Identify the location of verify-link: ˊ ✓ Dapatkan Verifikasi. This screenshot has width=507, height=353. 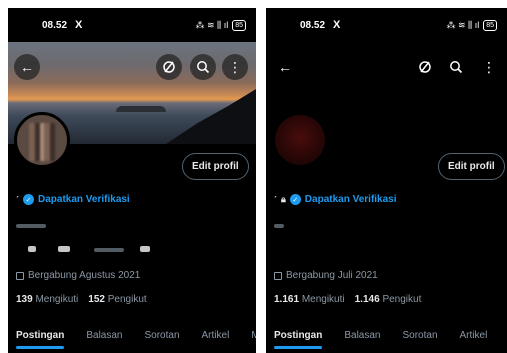
(73, 199).